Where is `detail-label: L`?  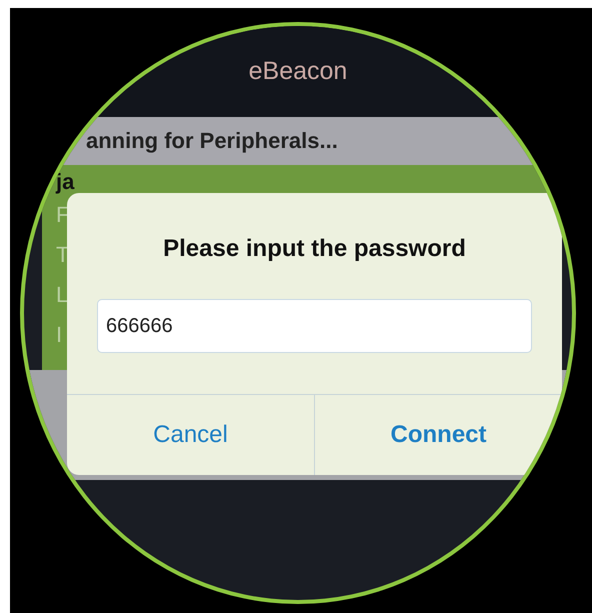 detail-label: L is located at coordinates (62, 295).